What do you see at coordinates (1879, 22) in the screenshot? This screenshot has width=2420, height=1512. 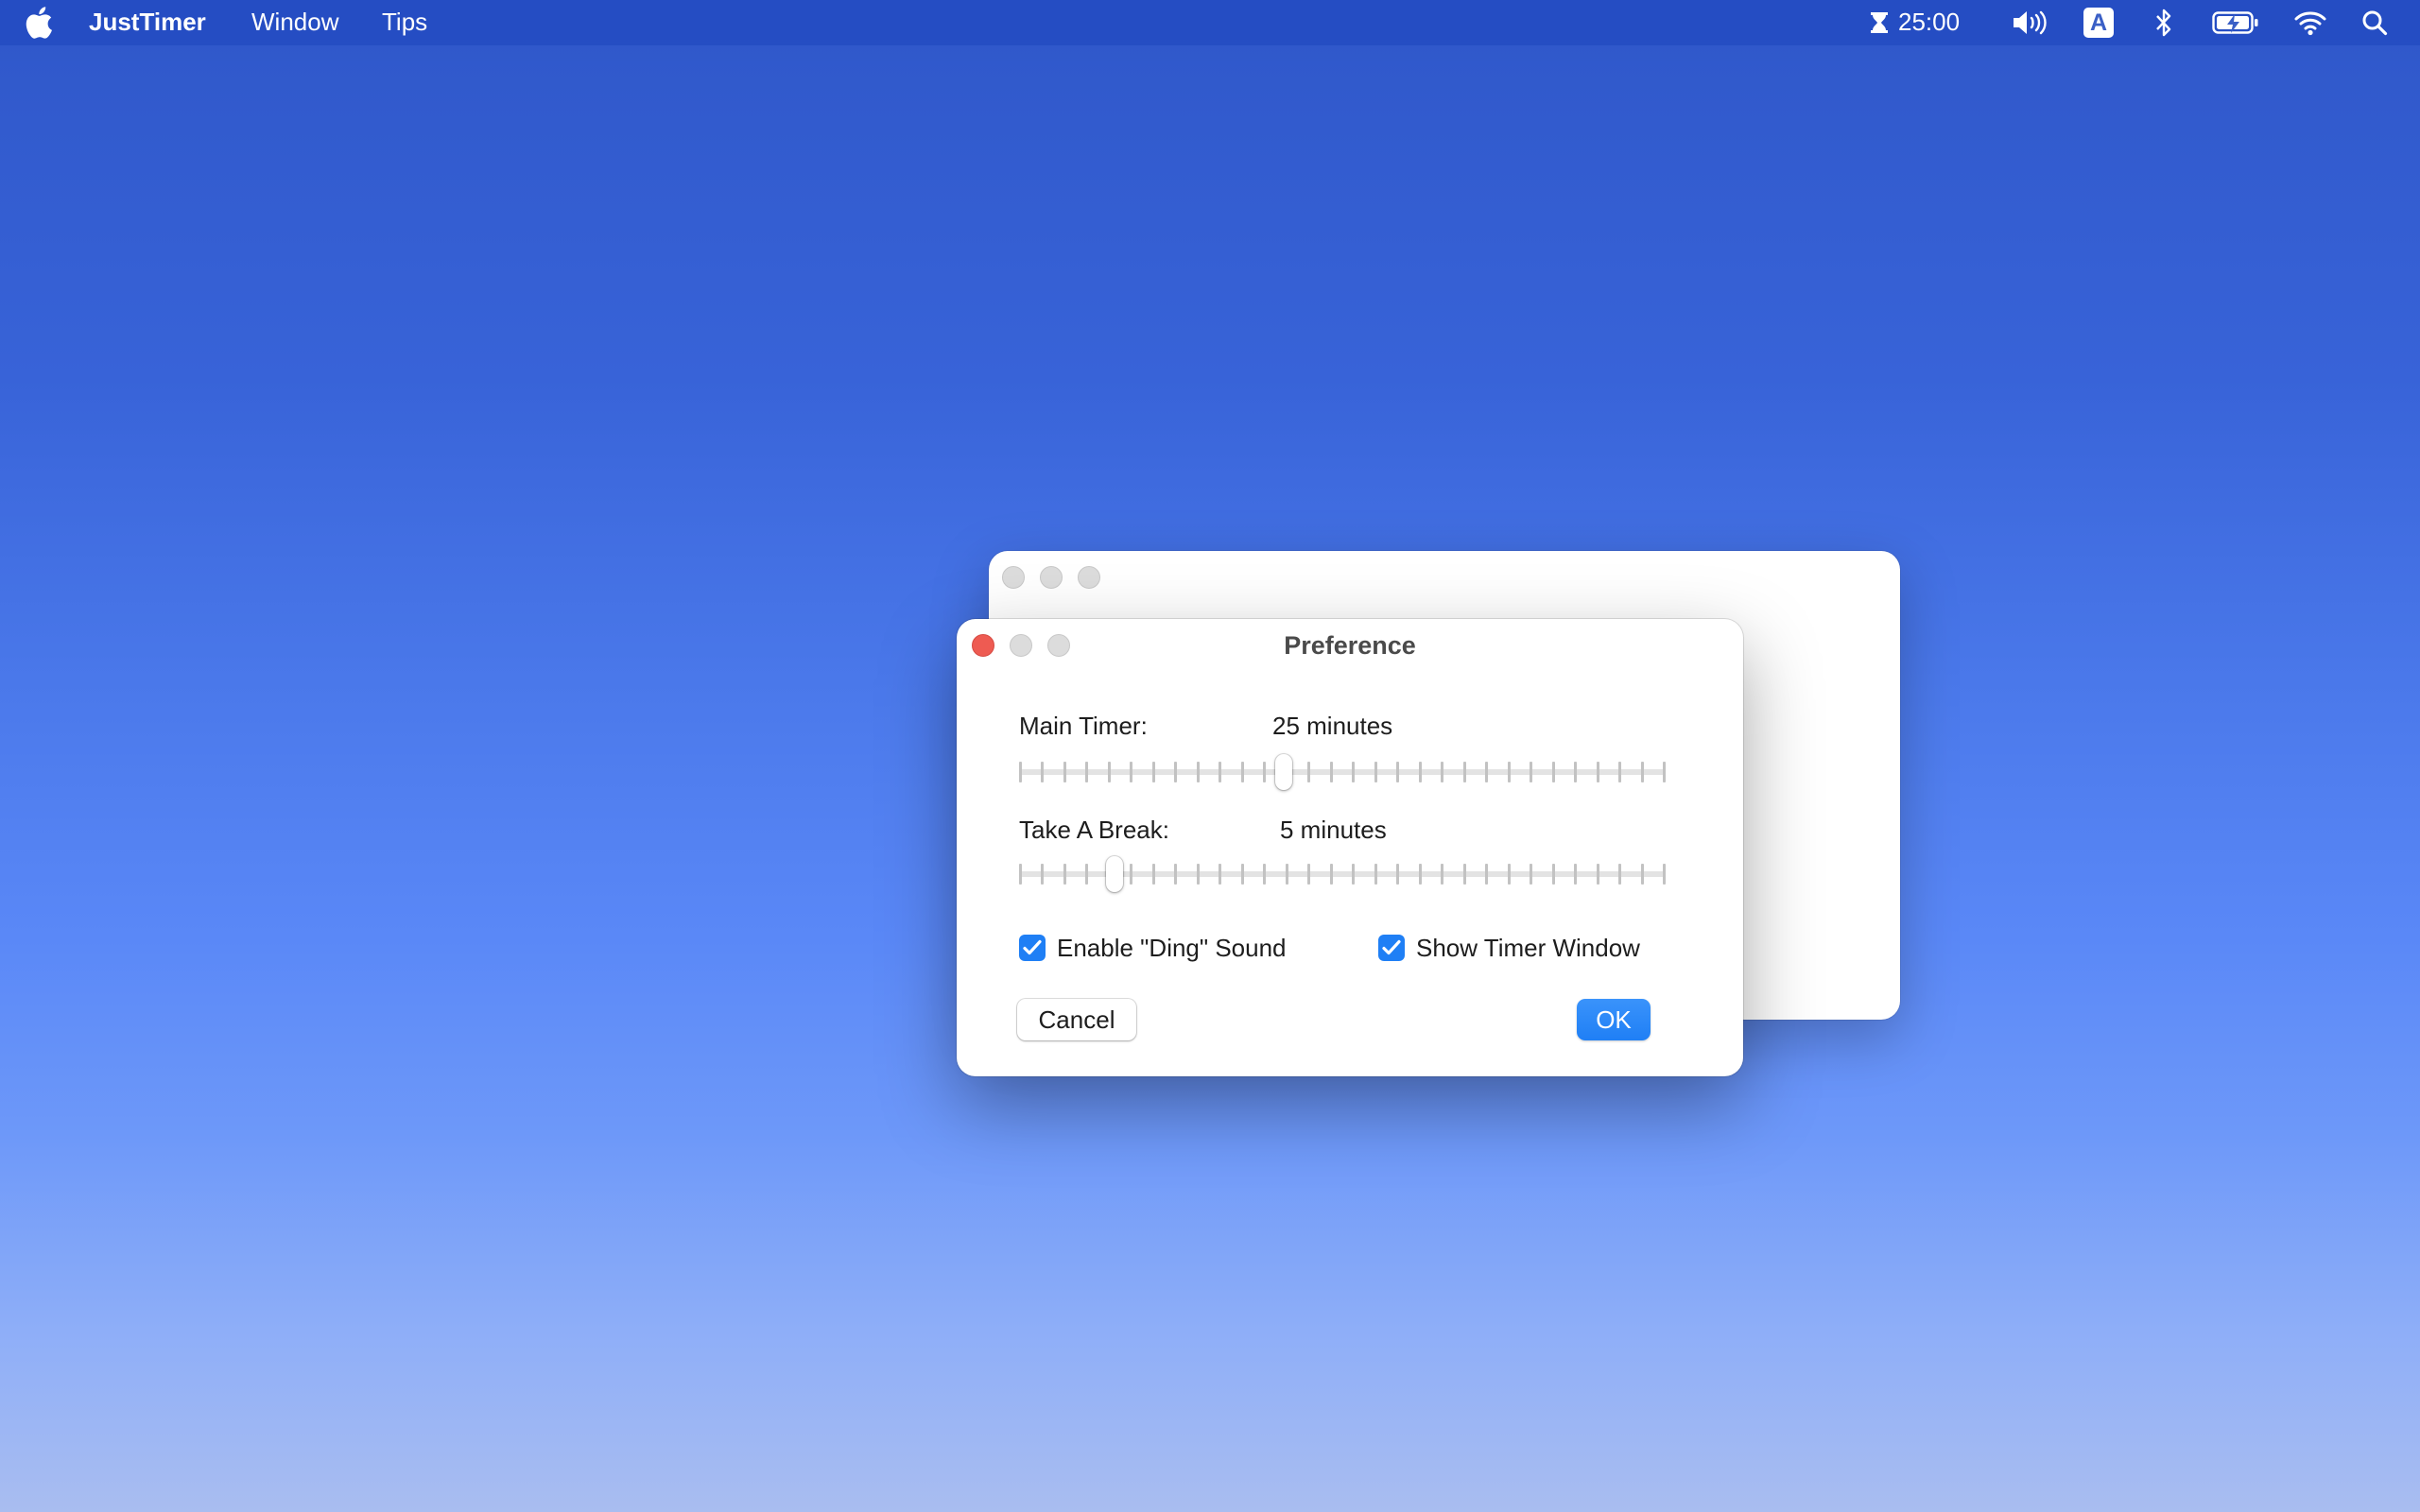 I see `hourglass-icon` at bounding box center [1879, 22].